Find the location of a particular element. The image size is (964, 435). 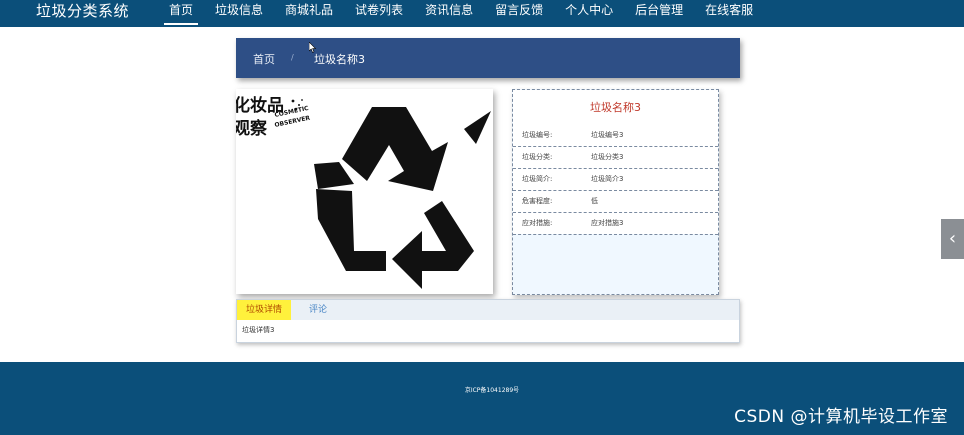

tab-content: 垃圾详情3 is located at coordinates (258, 330).